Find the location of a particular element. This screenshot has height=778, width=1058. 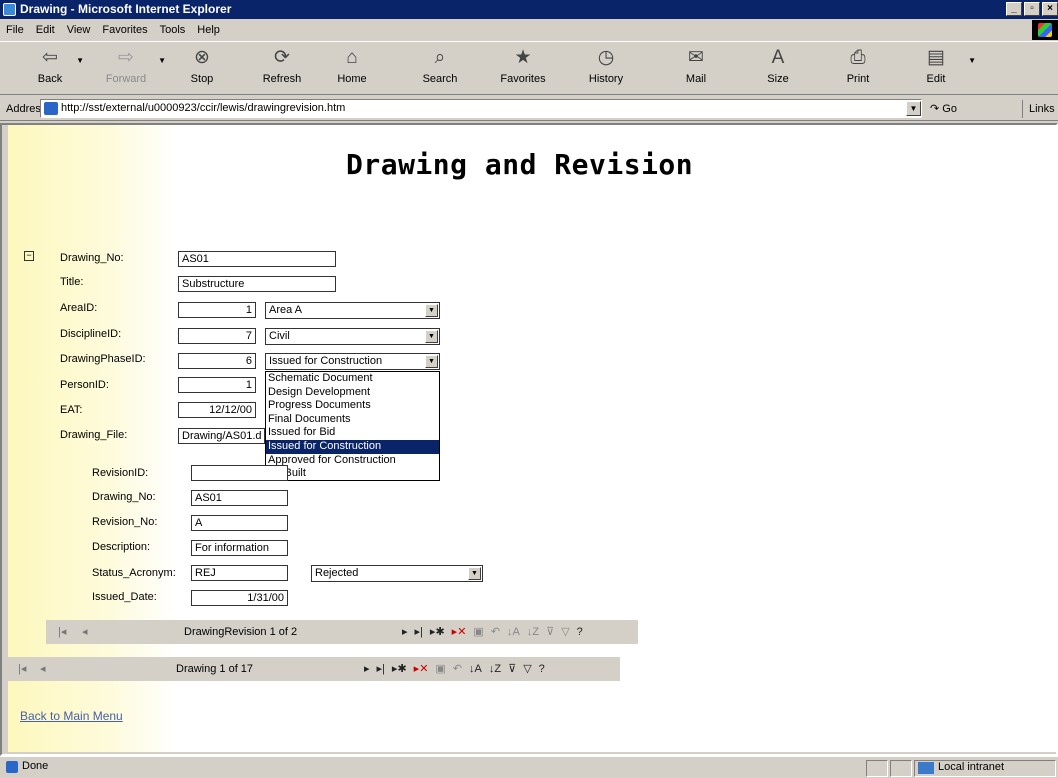

history-button: ◷ History is located at coordinates (606, 69).